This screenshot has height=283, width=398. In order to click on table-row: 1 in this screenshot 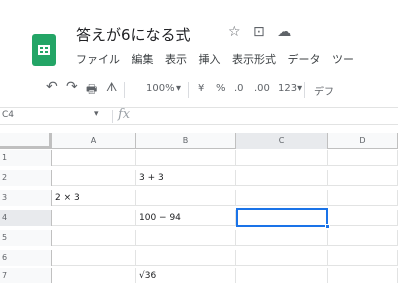, I will do `click(199, 158)`.